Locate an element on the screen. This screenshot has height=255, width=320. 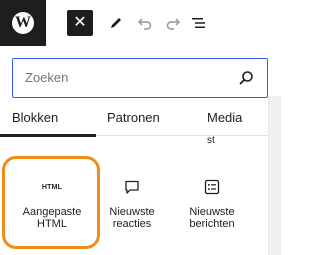
block-latest-comments: Nieuwste reacties is located at coordinates (132, 202).